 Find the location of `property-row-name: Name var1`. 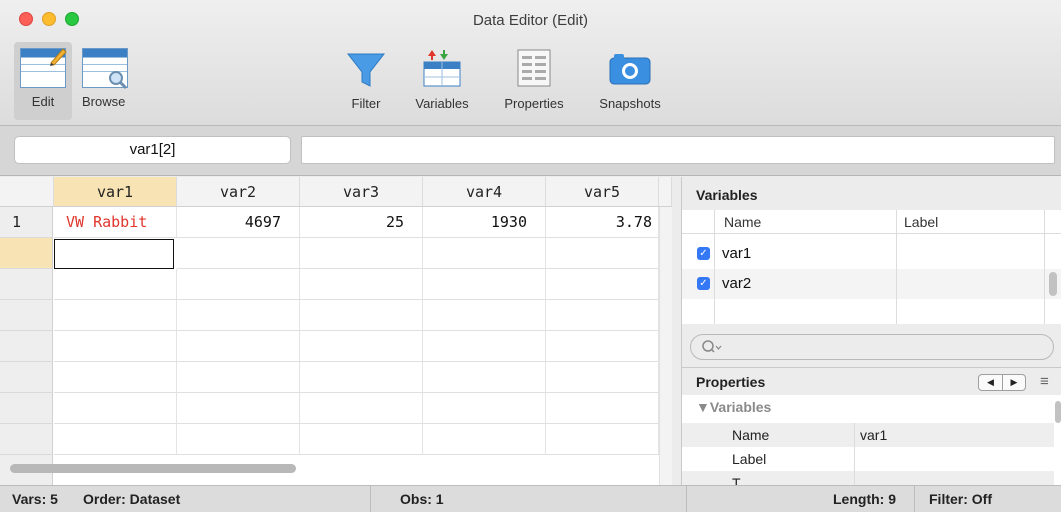

property-row-name: Name var1 is located at coordinates (868, 435).